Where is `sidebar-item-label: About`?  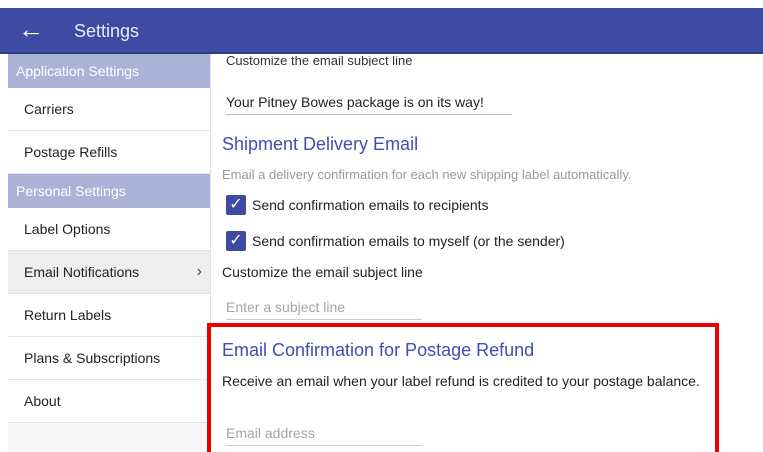 sidebar-item-label: About is located at coordinates (42, 401).